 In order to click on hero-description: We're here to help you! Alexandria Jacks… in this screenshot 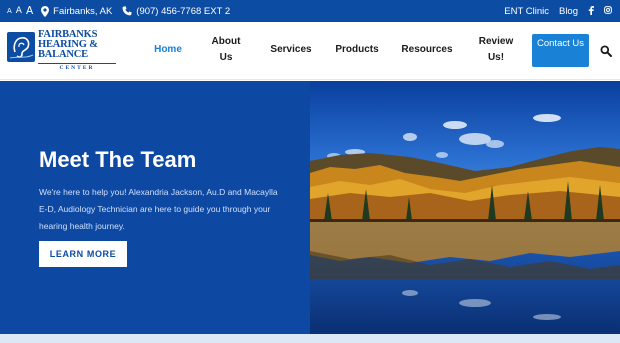, I will do `click(158, 209)`.